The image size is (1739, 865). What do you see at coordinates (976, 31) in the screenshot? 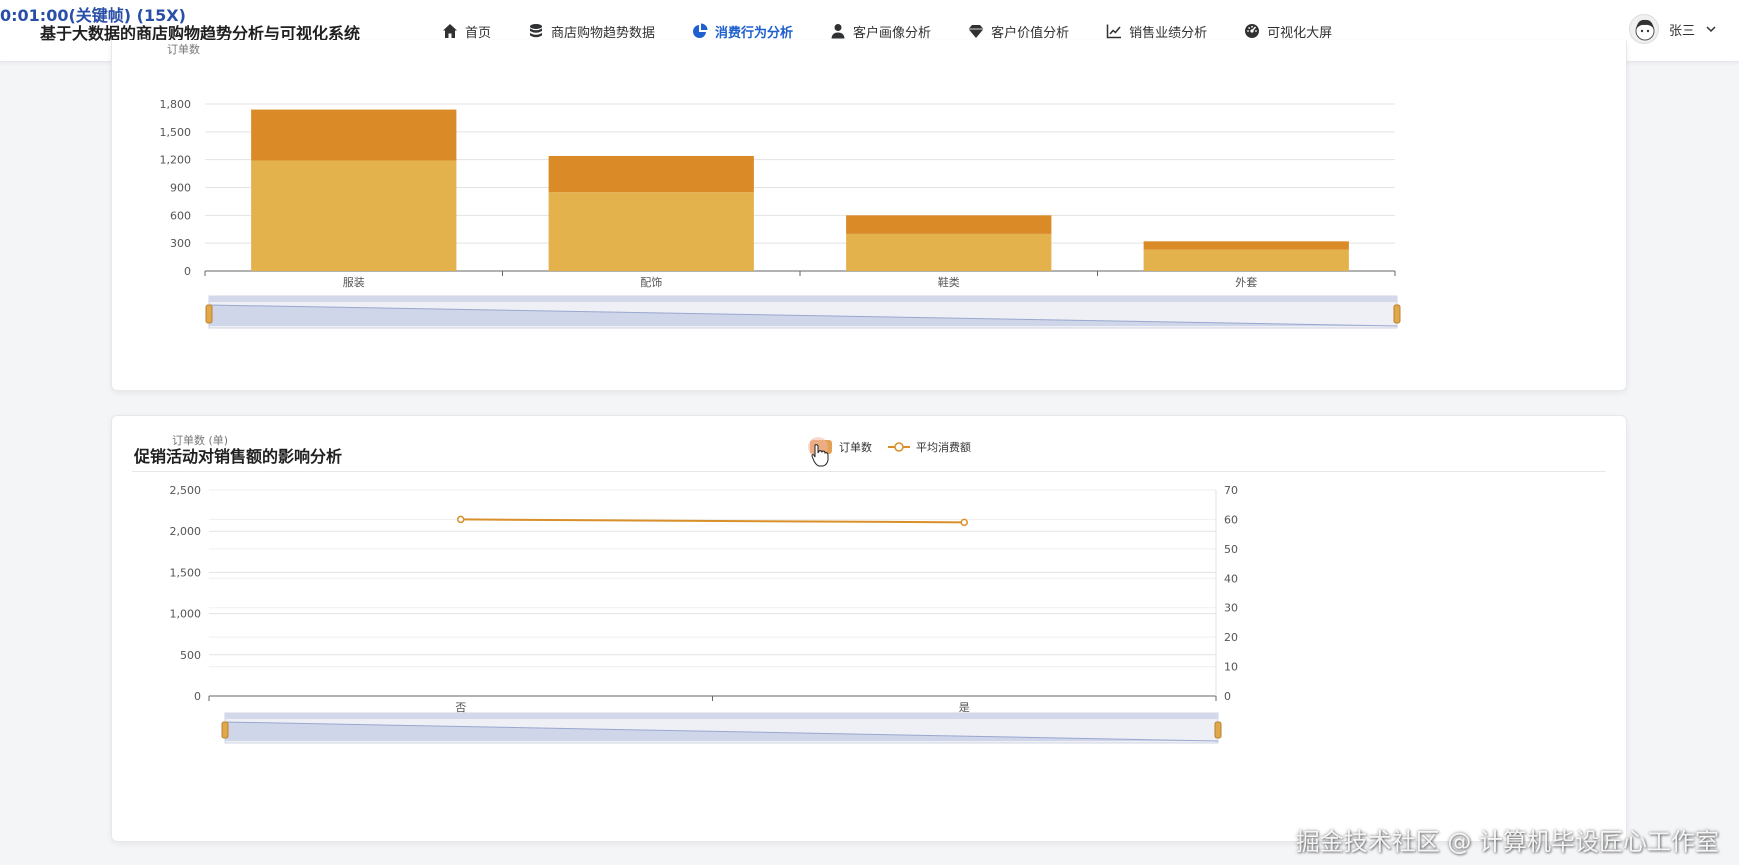
I see `diamond-icon` at bounding box center [976, 31].